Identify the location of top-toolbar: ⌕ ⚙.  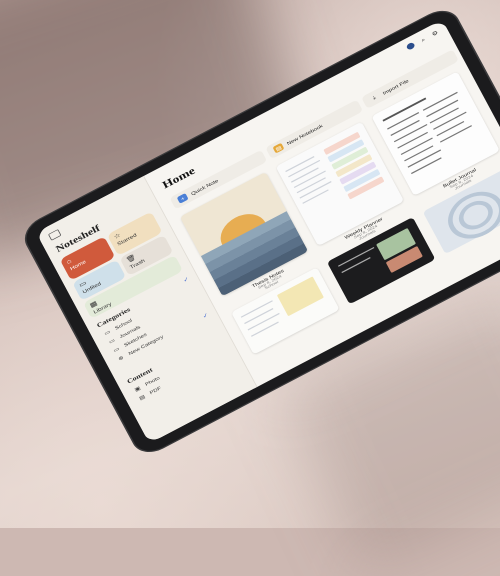
(422, 40).